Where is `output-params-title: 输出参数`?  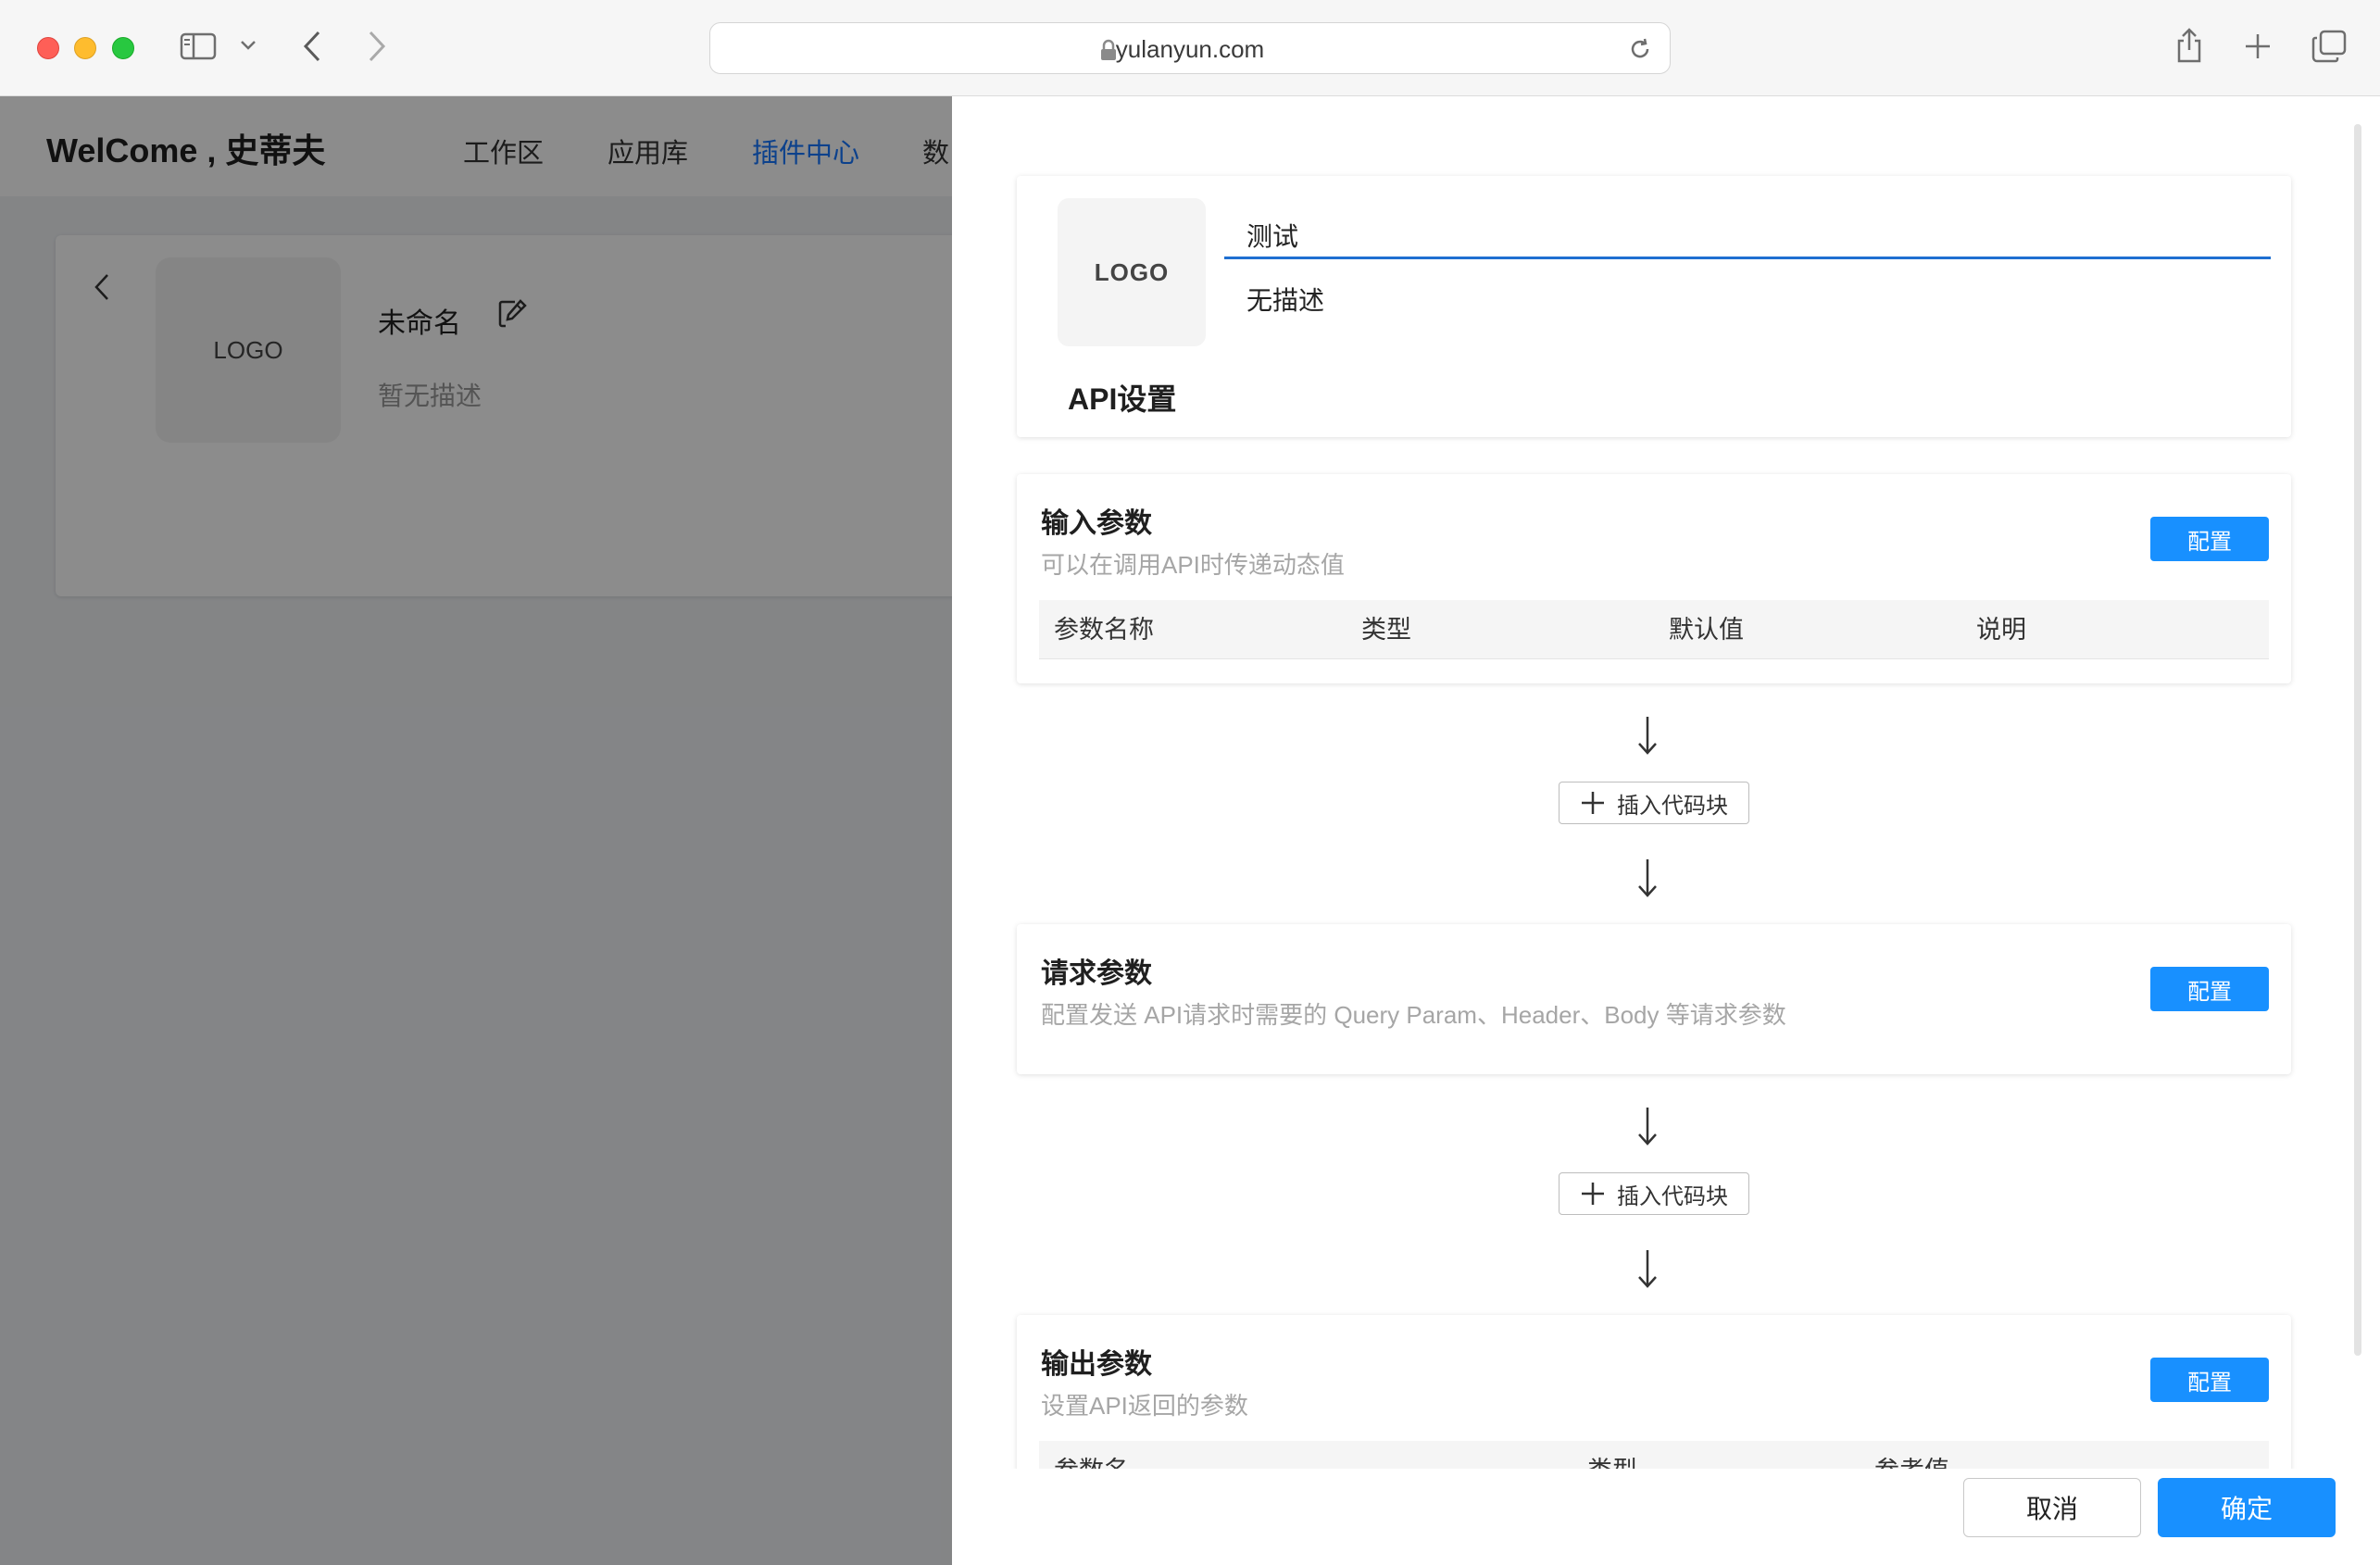 output-params-title: 输出参数 is located at coordinates (1096, 1364).